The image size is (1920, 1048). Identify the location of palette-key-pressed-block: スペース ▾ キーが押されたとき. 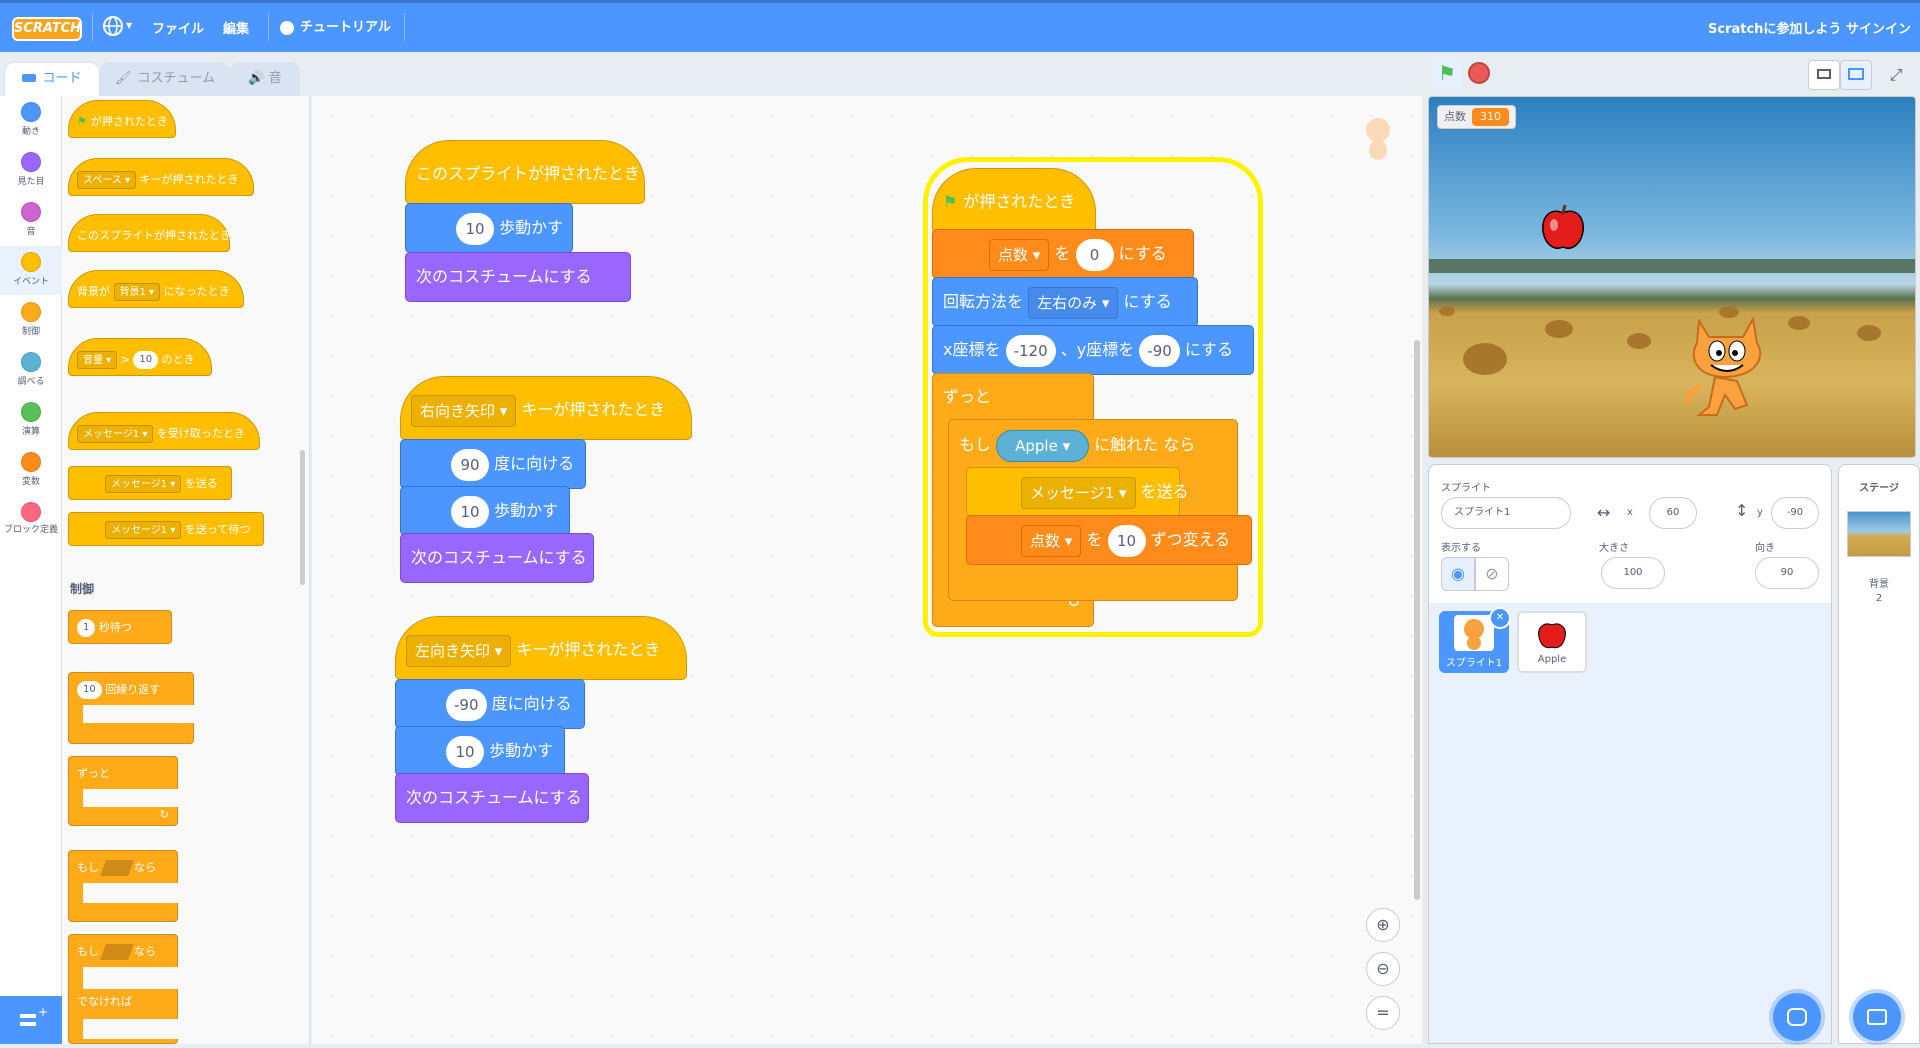
(161, 177).